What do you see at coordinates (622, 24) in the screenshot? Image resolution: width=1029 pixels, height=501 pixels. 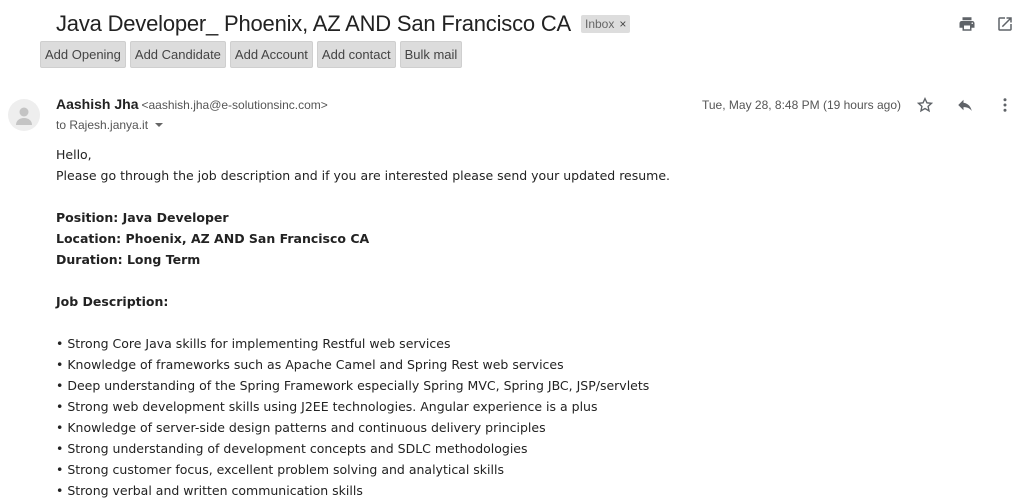 I see `remove-label-icon: ×` at bounding box center [622, 24].